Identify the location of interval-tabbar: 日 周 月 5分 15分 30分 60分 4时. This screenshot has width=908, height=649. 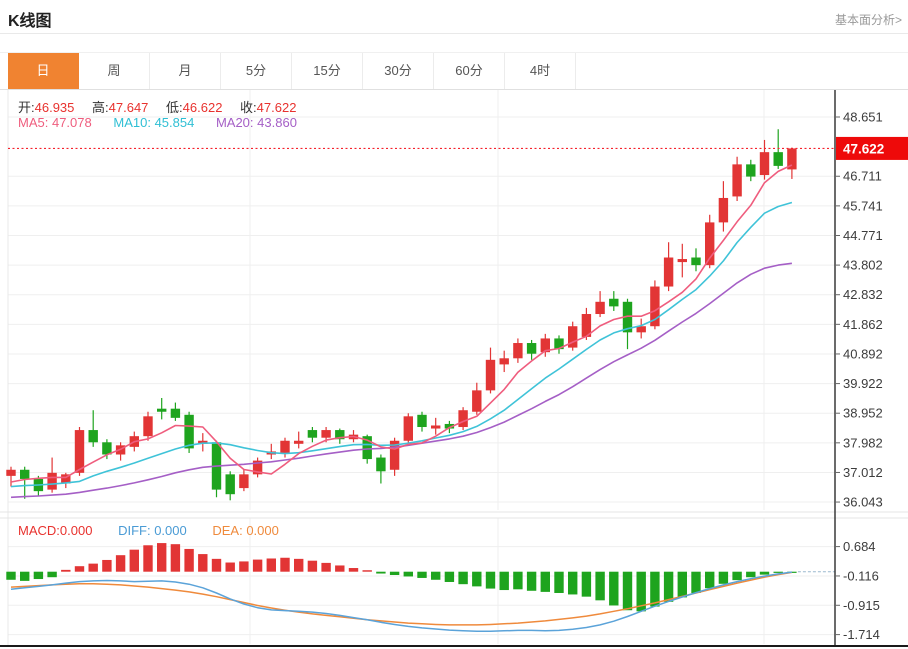
(454, 71).